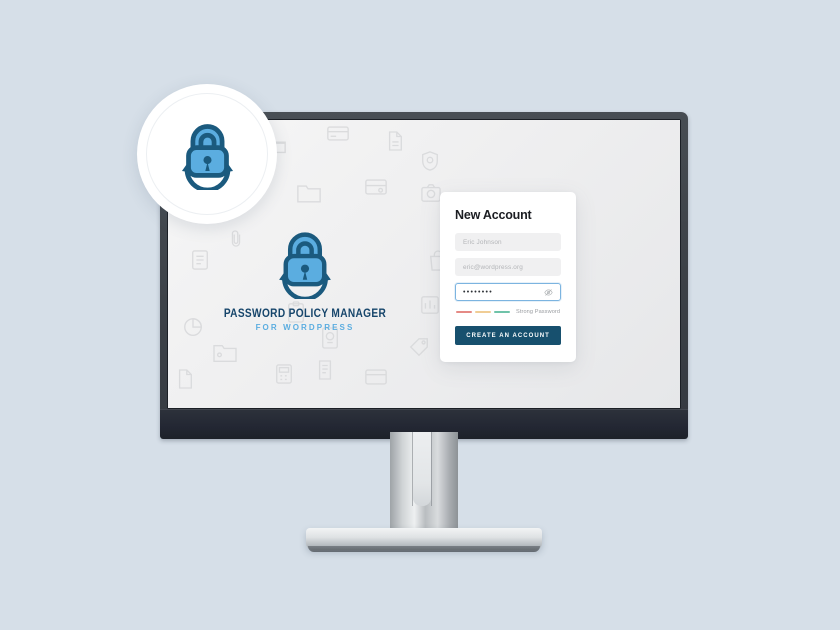  I want to click on pattern-shield-icon, so click(430, 161).